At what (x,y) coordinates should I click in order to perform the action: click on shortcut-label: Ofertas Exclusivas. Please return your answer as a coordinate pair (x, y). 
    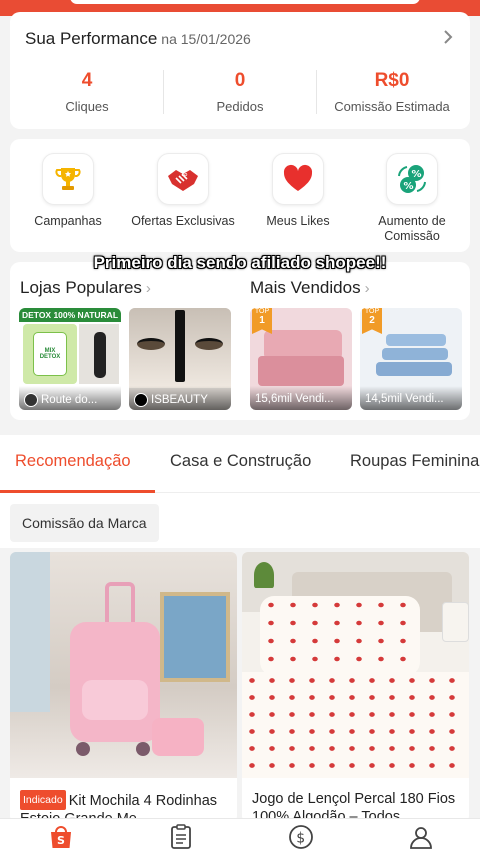
    Looking at the image, I should click on (183, 221).